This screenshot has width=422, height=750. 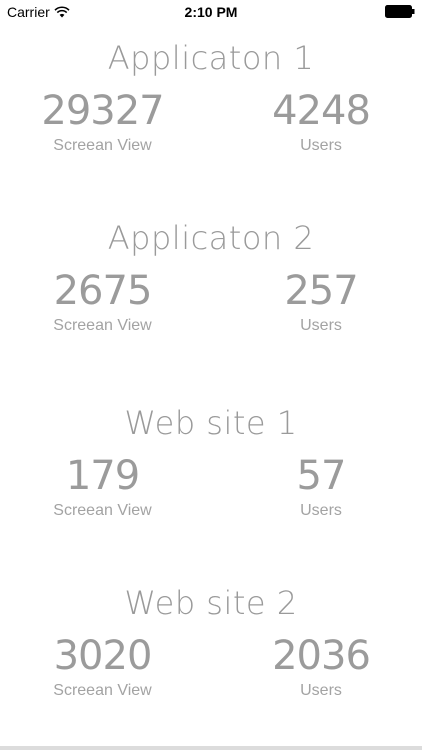 What do you see at coordinates (102, 476) in the screenshot?
I see `screen-view-value: 179` at bounding box center [102, 476].